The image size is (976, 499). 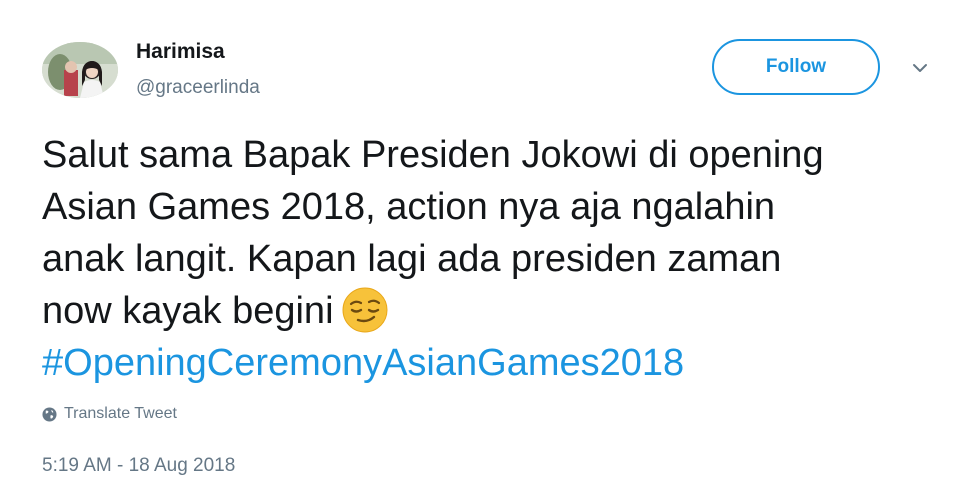 What do you see at coordinates (120, 413) in the screenshot?
I see `translate-label: Translate Tweet` at bounding box center [120, 413].